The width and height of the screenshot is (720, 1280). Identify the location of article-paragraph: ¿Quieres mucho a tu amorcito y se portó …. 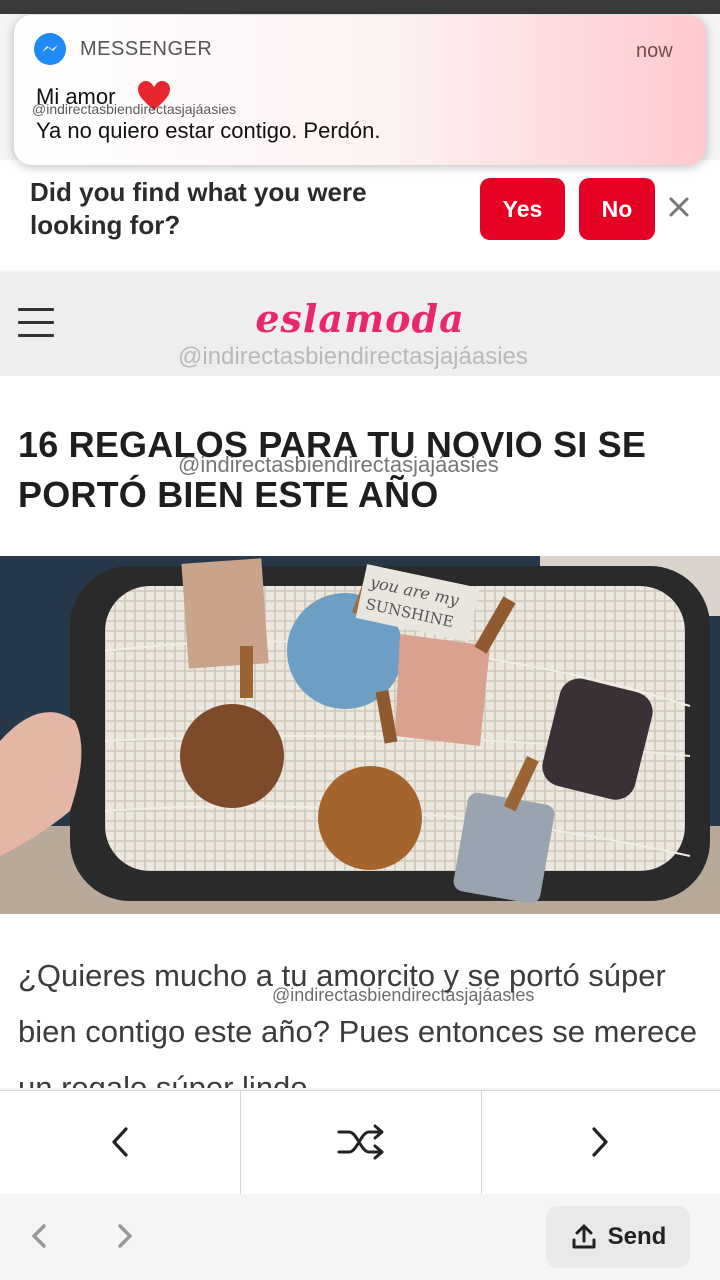
(358, 1023).